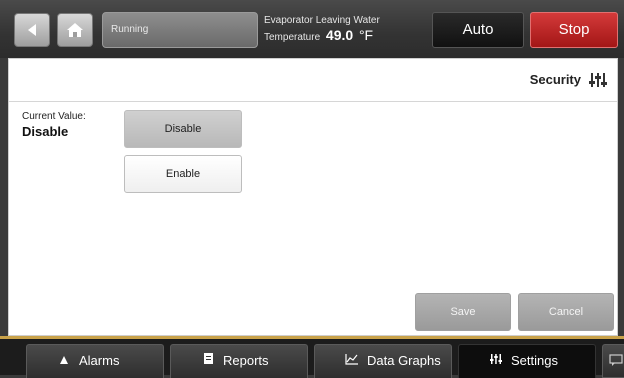 Image resolution: width=624 pixels, height=378 pixels. I want to click on home-button, so click(75, 30).